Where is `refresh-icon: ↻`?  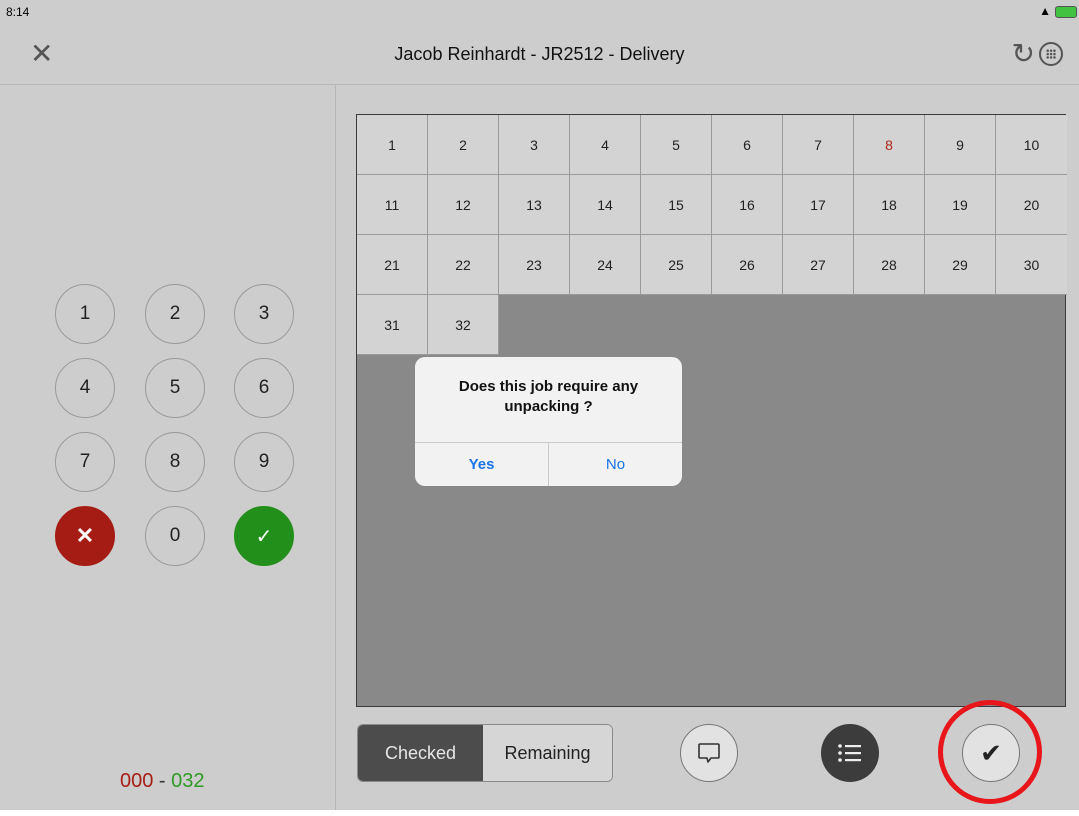
refresh-icon: ↻ is located at coordinates (1023, 54).